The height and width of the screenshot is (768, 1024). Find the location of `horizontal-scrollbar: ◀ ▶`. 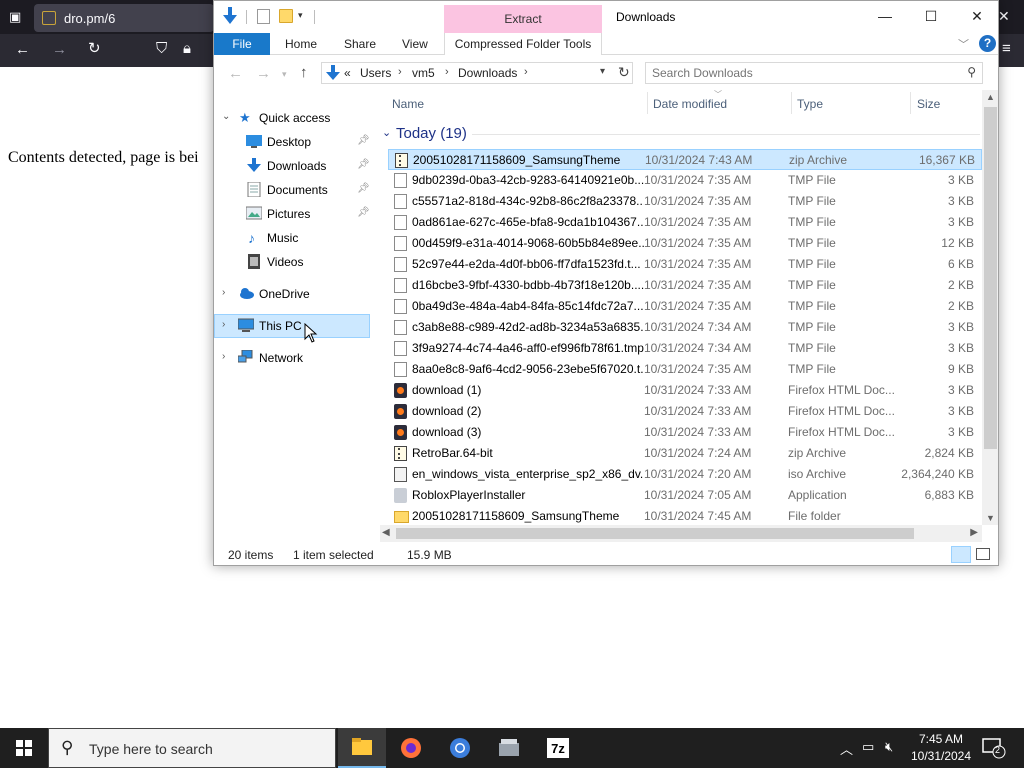

horizontal-scrollbar: ◀ ▶ is located at coordinates (681, 533).